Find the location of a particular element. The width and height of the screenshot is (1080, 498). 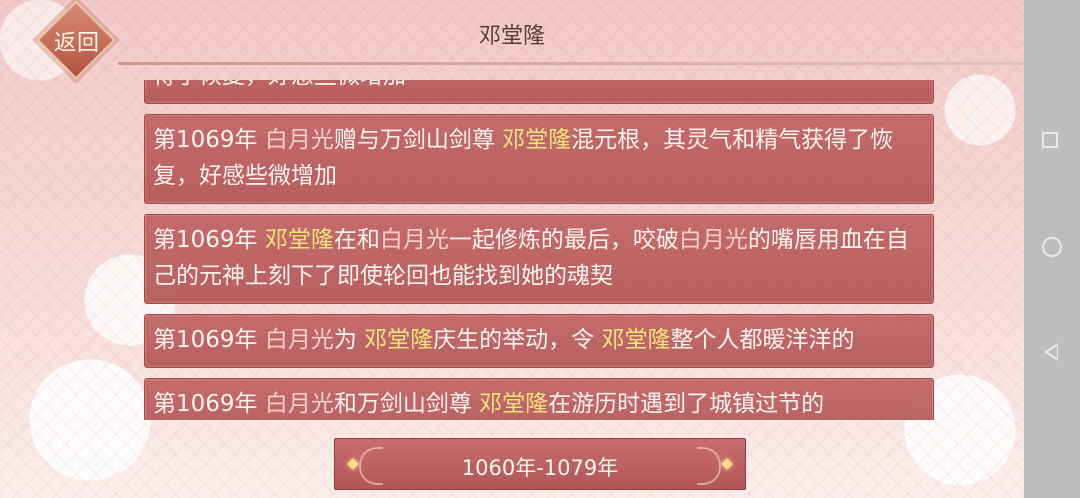

system-navigation-bar is located at coordinates (1052, 249).